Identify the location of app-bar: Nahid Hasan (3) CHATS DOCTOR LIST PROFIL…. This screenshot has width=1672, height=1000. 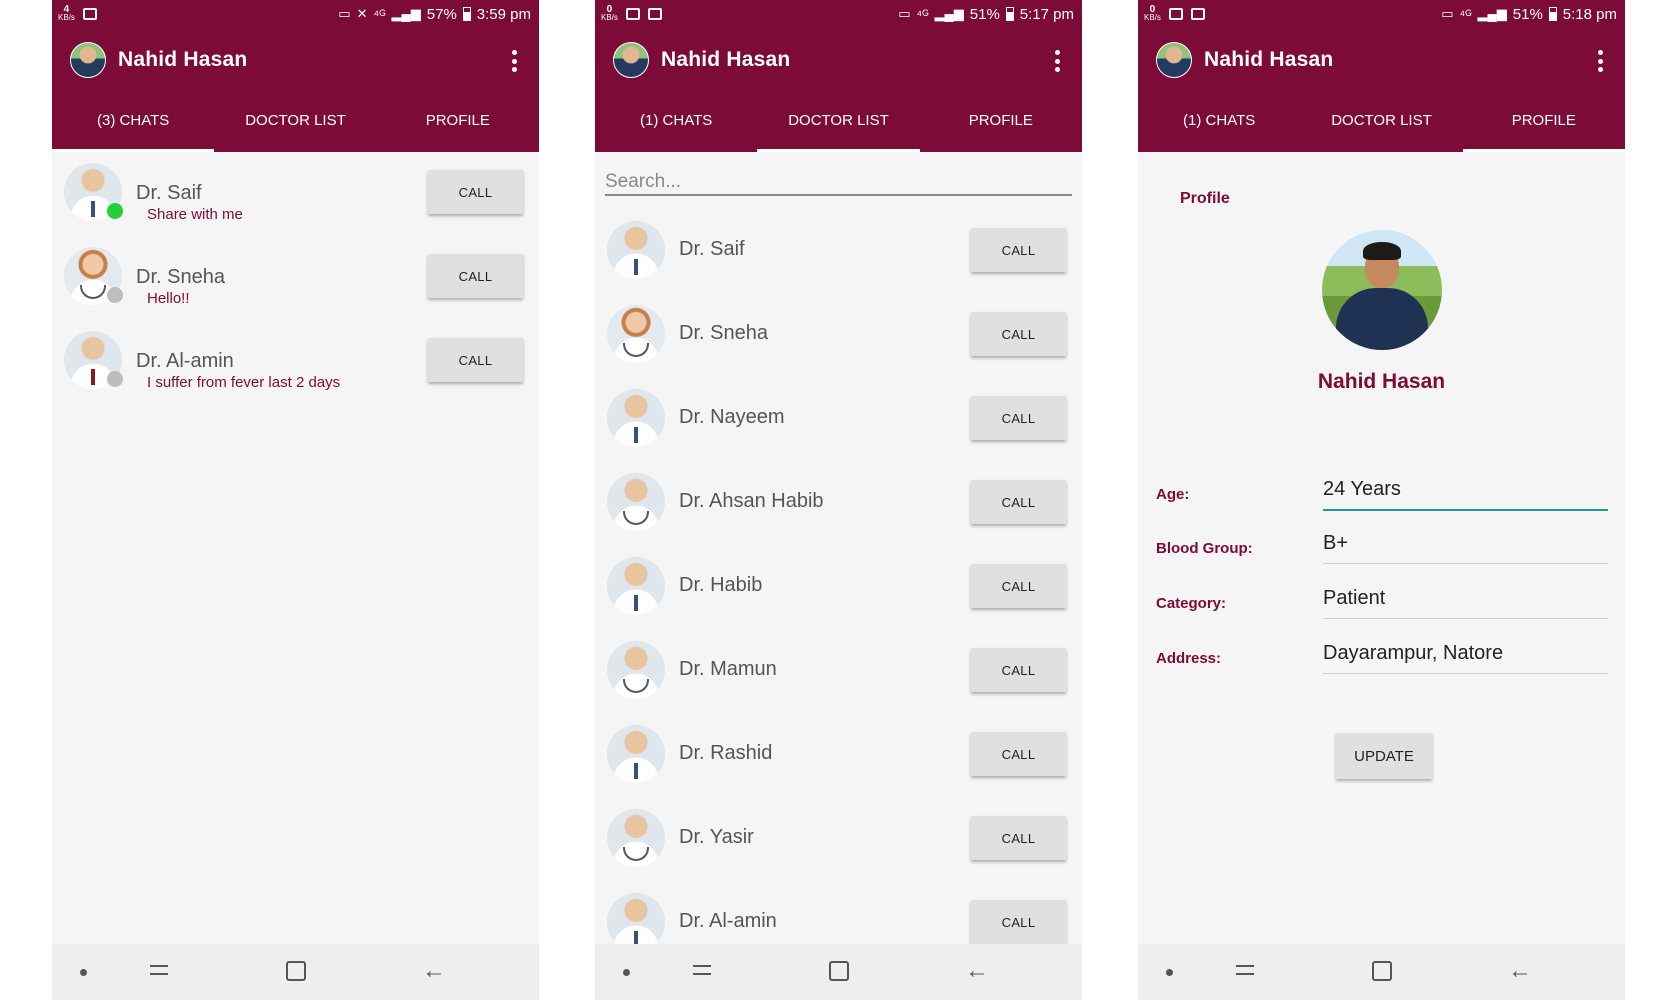
(295, 90).